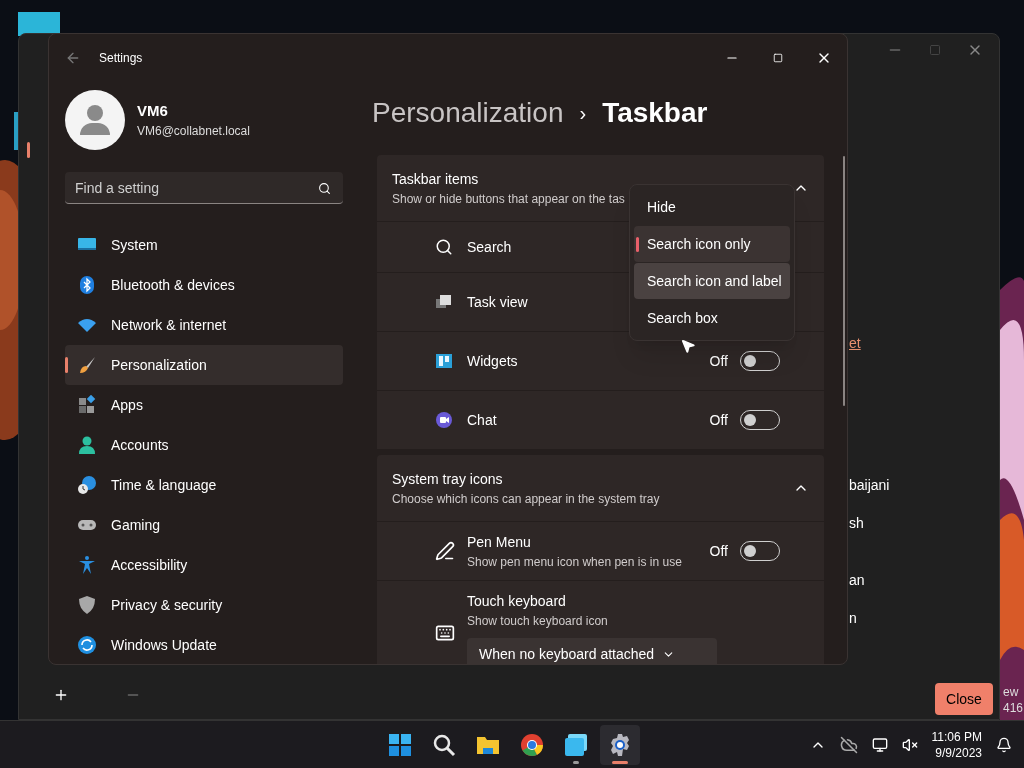 The width and height of the screenshot is (1024, 768). What do you see at coordinates (204, 325) in the screenshot?
I see `nav-item: Network & internet` at bounding box center [204, 325].